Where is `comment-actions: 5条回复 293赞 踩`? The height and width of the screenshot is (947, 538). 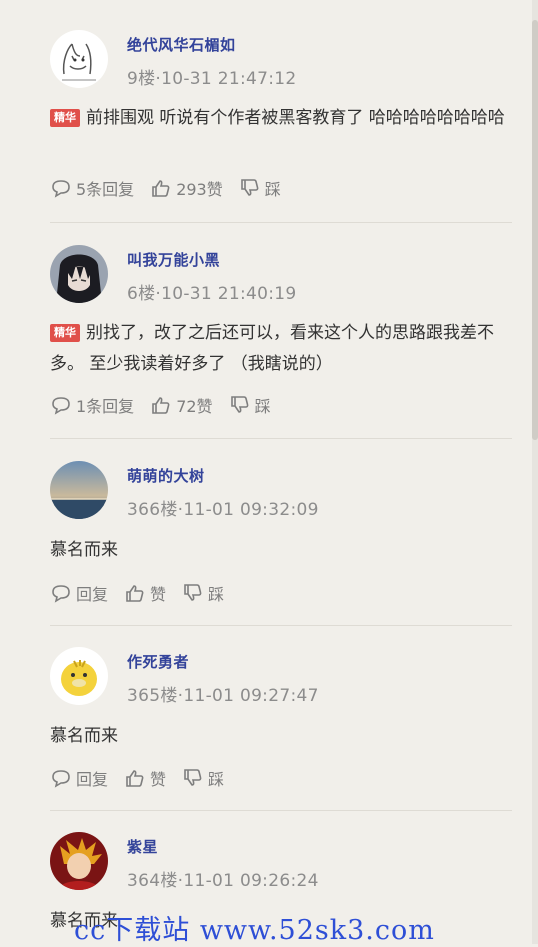 comment-actions: 5条回复 293赞 踩 is located at coordinates (173, 188).